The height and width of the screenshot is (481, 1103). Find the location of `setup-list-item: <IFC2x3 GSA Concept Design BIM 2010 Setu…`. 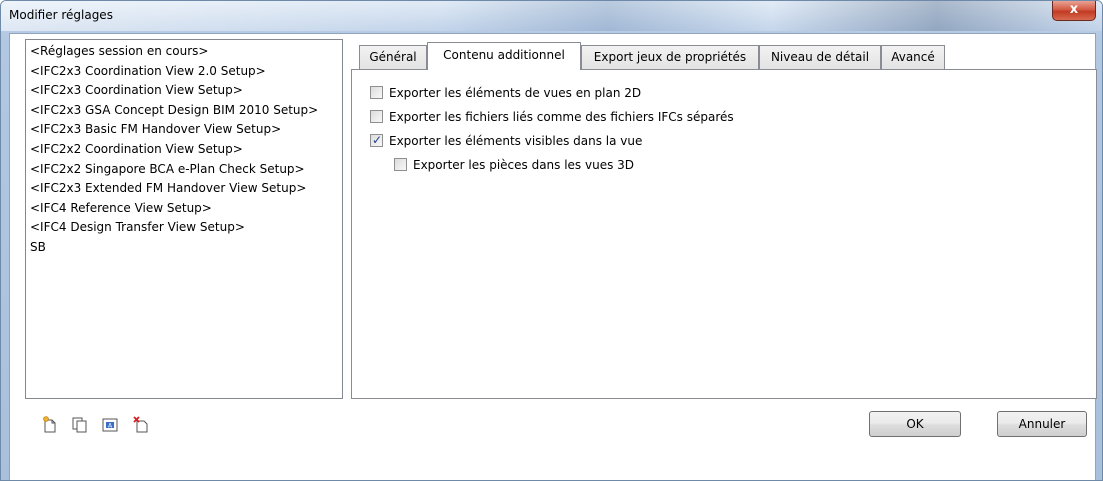

setup-list-item: <IFC2x3 GSA Concept Design BIM 2010 Setu… is located at coordinates (184, 111).